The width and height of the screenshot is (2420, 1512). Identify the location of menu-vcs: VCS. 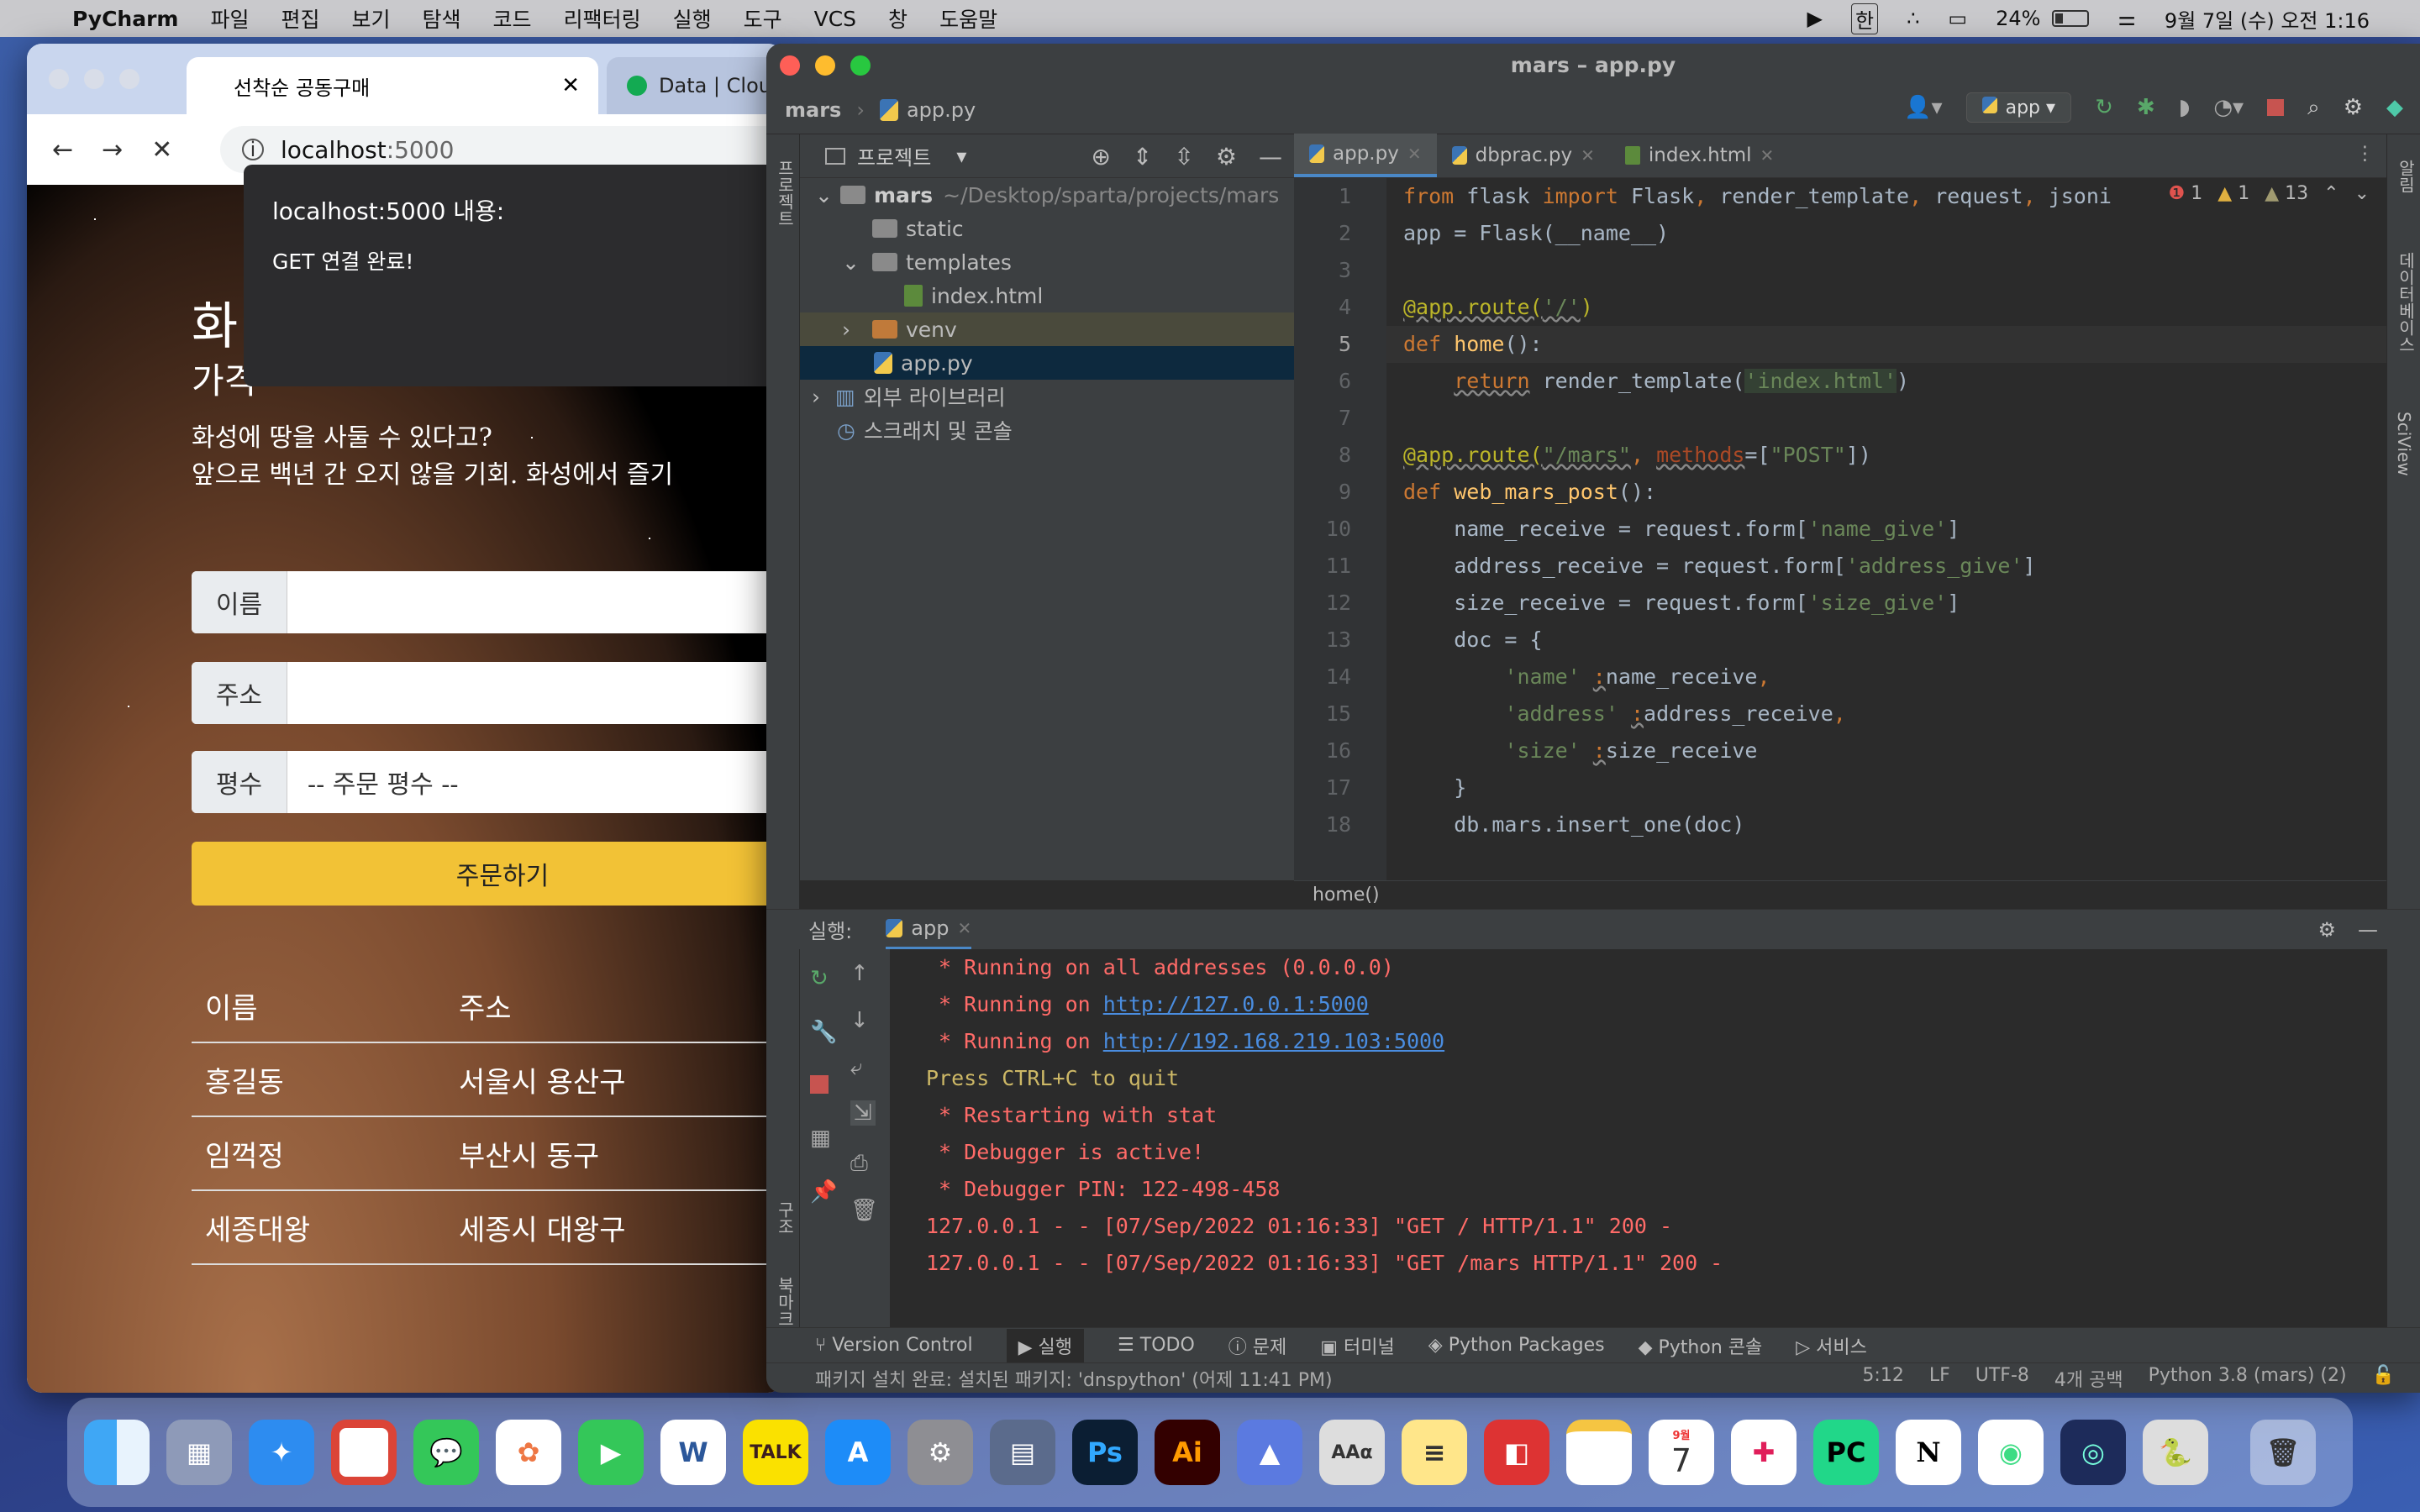
(835, 19).